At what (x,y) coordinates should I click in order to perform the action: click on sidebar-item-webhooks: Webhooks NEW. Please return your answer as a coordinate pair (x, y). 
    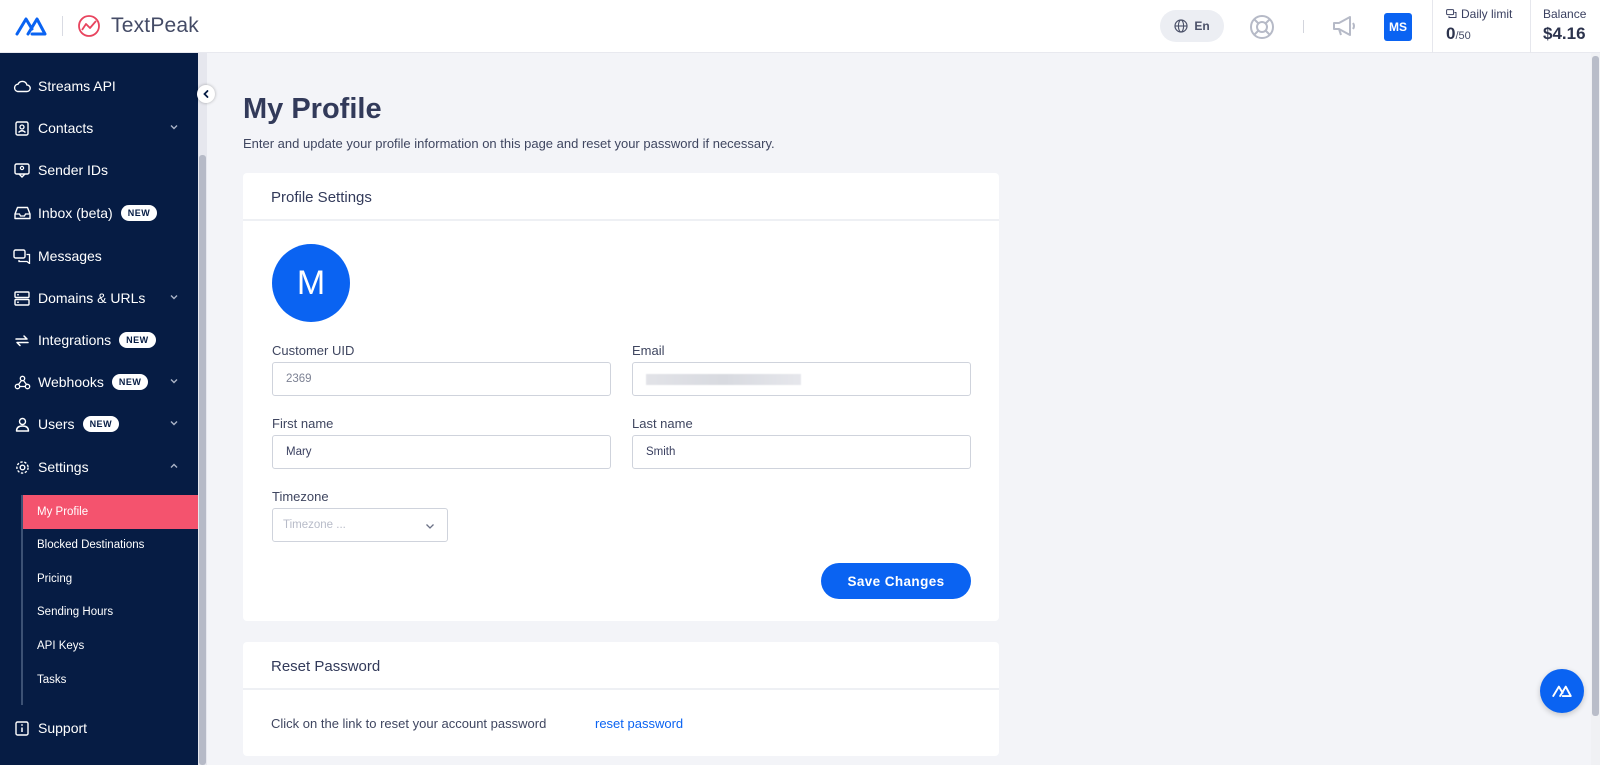
    Looking at the image, I should click on (99, 382).